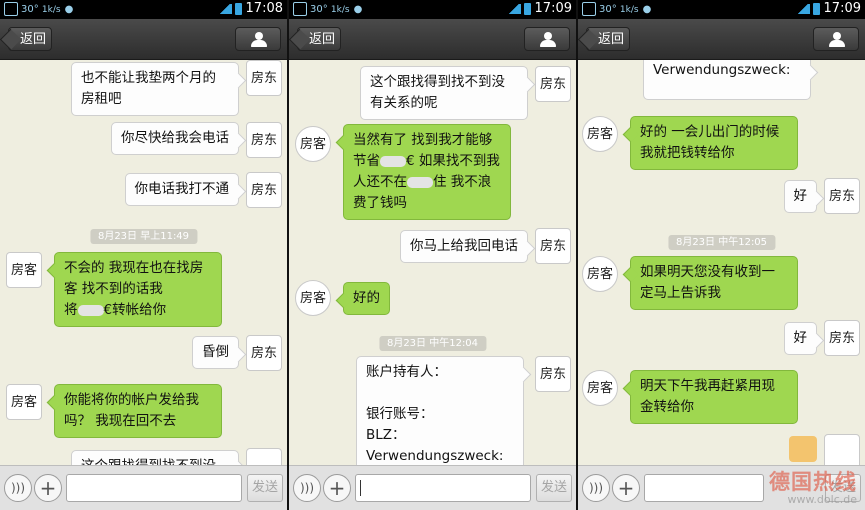  What do you see at coordinates (714, 283) in the screenshot?
I see `message-bubble: 如果明天您没有收到一 定马上告诉我` at bounding box center [714, 283].